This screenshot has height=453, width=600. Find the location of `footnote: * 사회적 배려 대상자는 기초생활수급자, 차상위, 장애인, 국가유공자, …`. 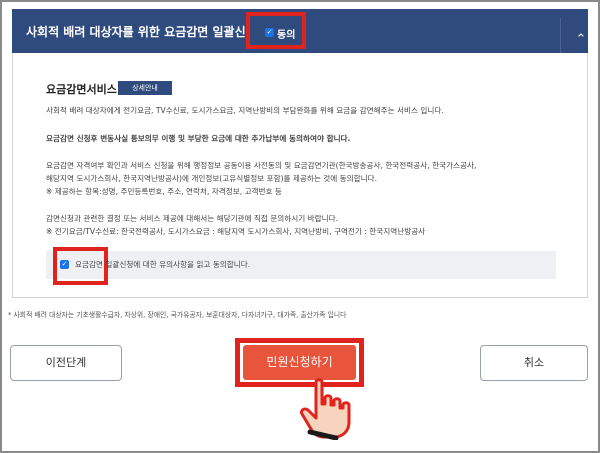

footnote: * 사회적 배려 대상자는 기초생활수급자, 차상위, 장애인, 국가유공자, … is located at coordinates (177, 315).